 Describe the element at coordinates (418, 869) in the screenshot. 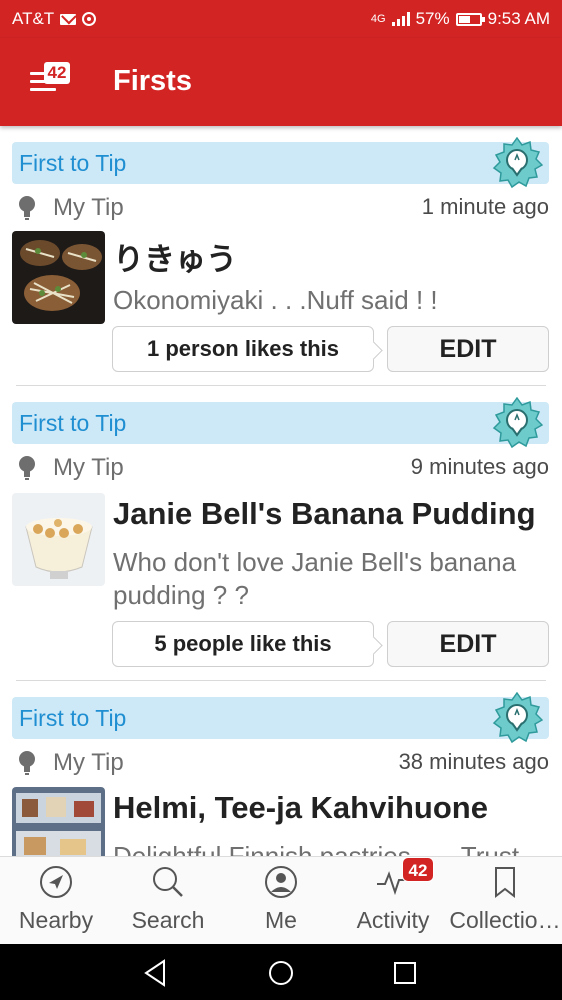

I see `activity-badge: 42` at that location.